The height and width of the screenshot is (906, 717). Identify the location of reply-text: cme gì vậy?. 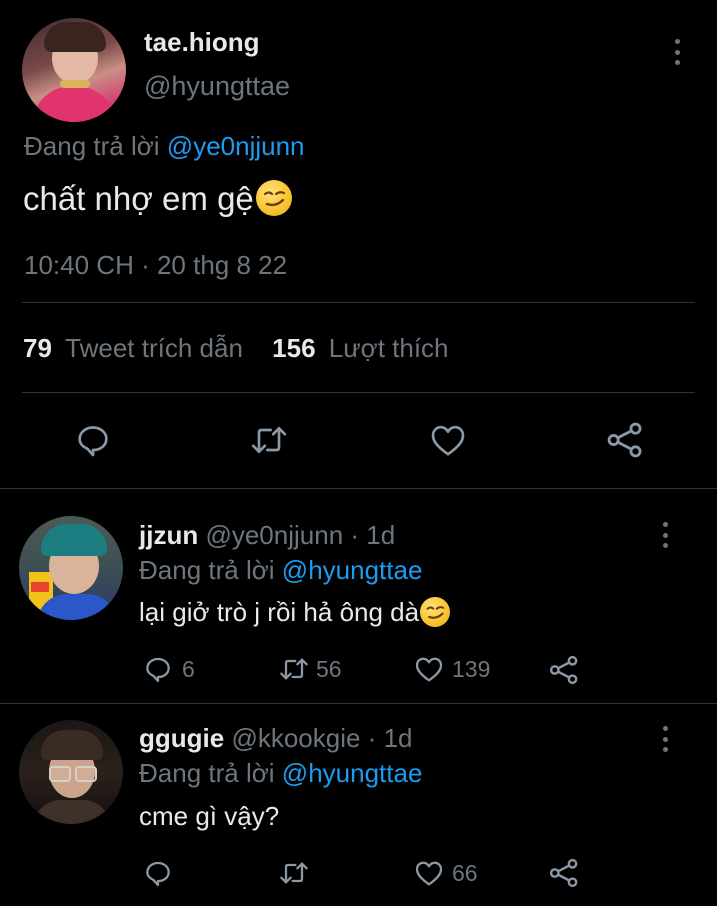
(209, 816).